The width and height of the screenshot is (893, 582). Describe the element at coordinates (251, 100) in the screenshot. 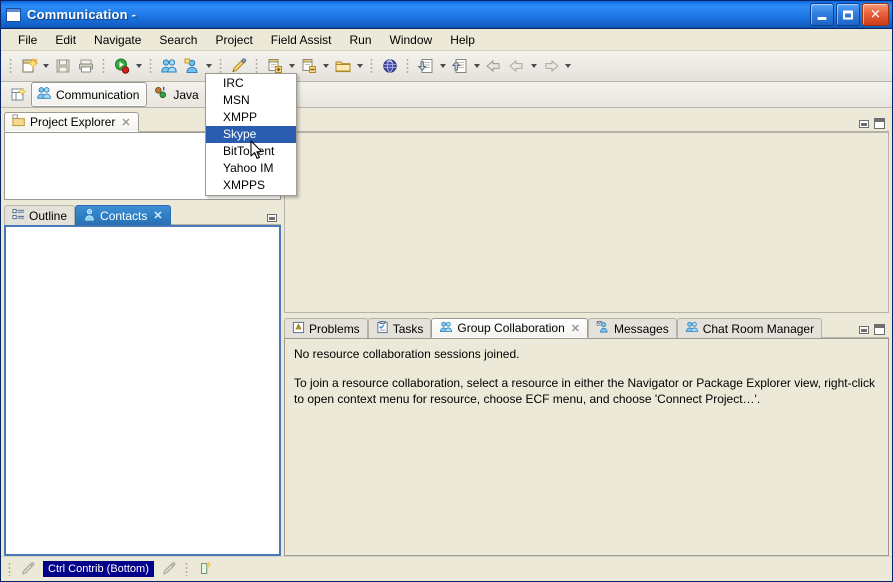

I see `menu-item-msn: MSN` at that location.